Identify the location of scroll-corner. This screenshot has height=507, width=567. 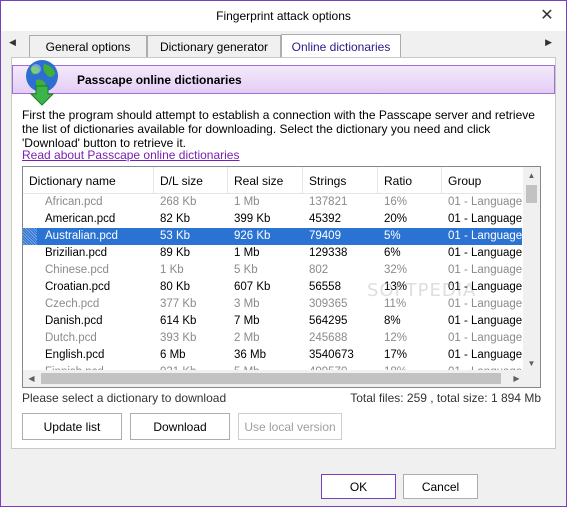
(531, 378).